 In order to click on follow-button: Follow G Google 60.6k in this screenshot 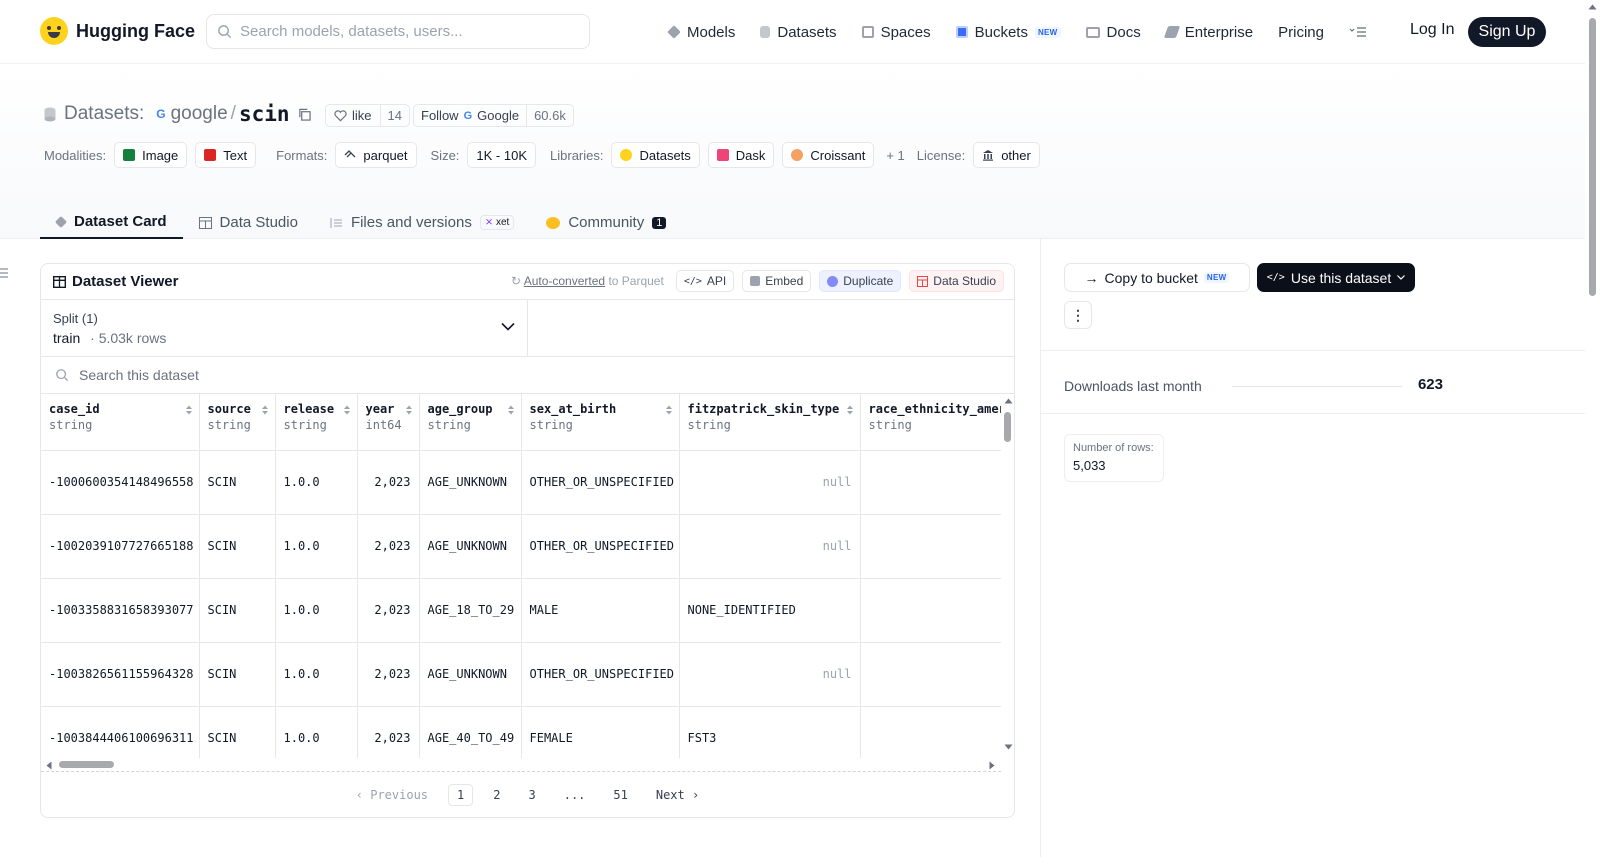, I will do `click(493, 115)`.